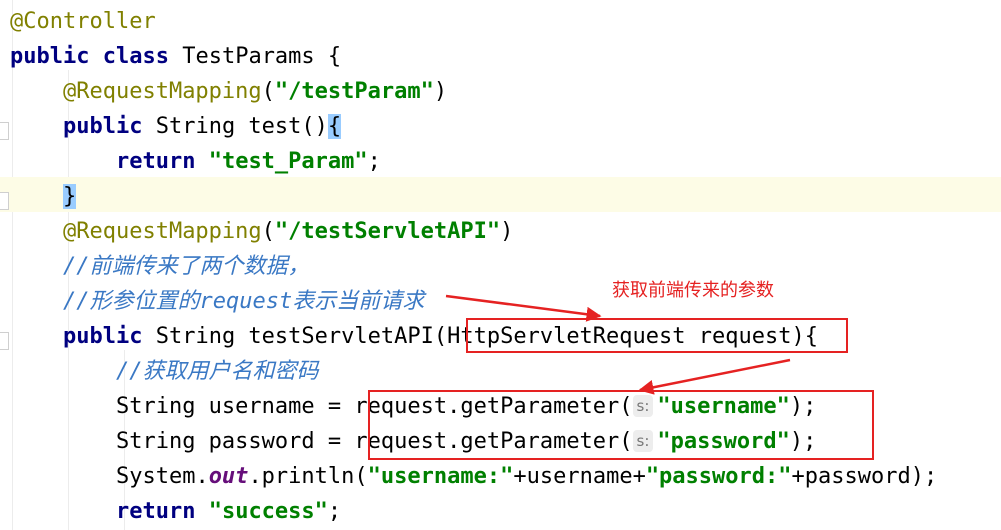 The width and height of the screenshot is (1001, 530). What do you see at coordinates (523, 308) in the screenshot?
I see `arrow-to-param` at bounding box center [523, 308].